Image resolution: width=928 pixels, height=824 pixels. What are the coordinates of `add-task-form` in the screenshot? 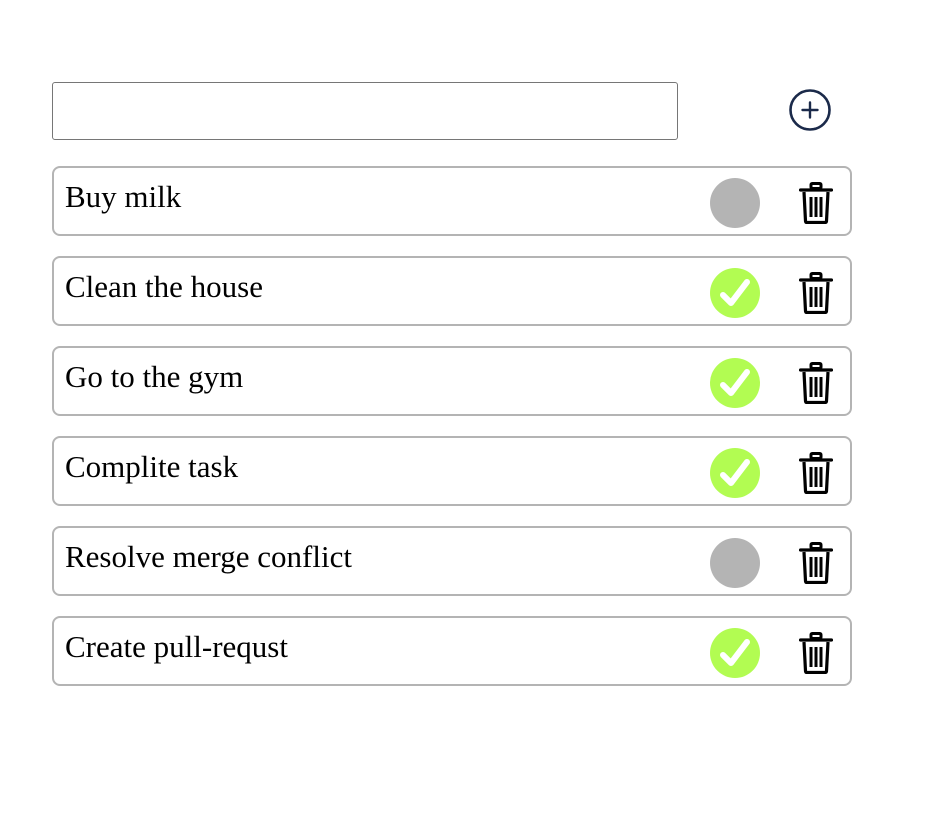 It's located at (452, 111).